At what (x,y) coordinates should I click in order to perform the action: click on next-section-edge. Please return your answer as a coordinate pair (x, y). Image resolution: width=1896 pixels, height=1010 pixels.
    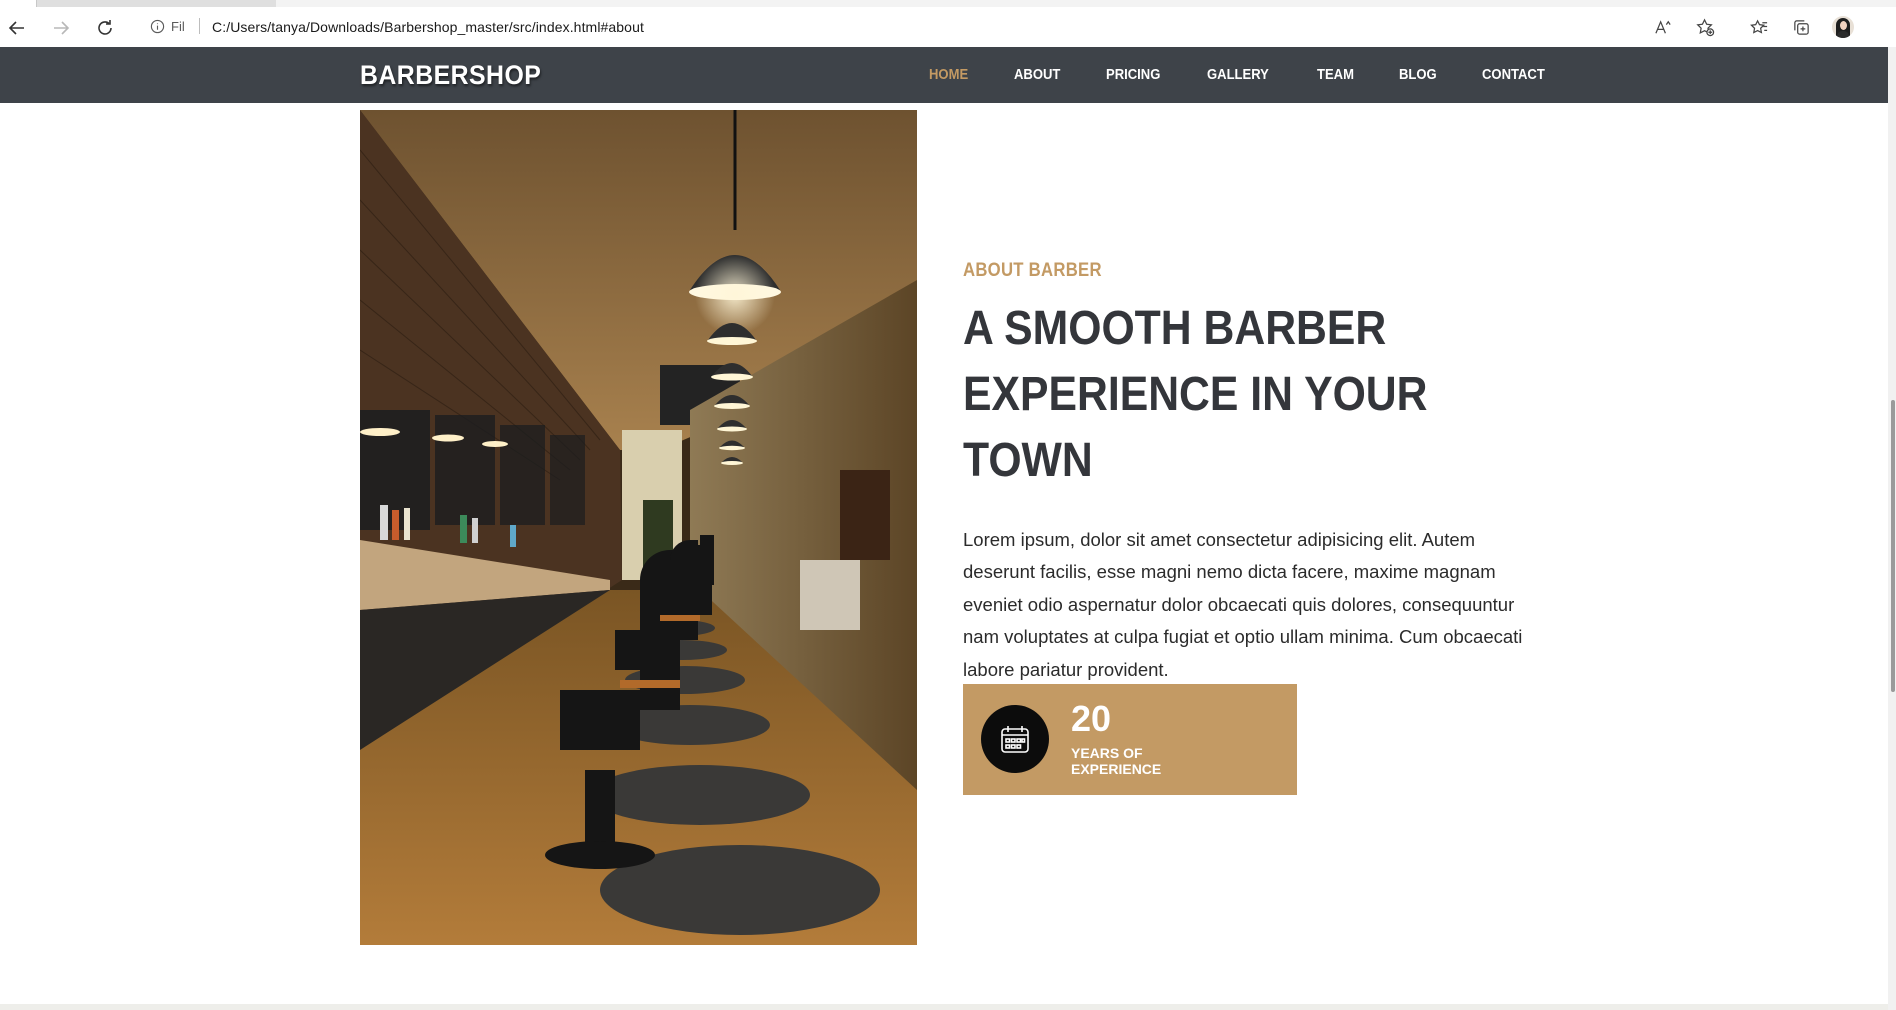
    Looking at the image, I should click on (944, 1007).